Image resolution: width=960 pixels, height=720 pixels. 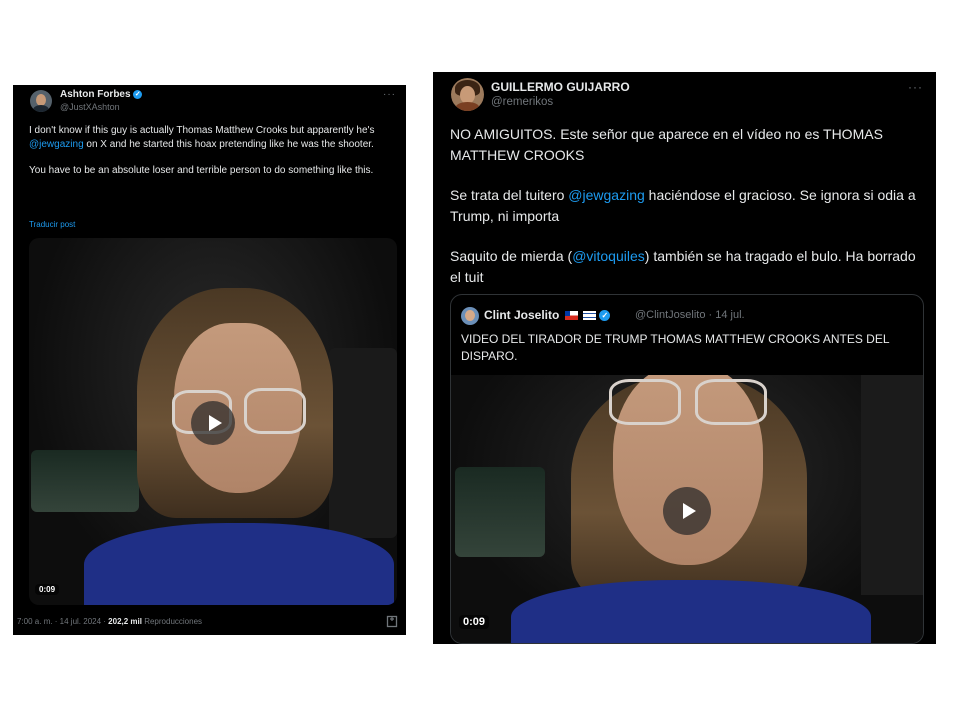 What do you see at coordinates (467, 94) in the screenshot?
I see `guillermo-avatar` at bounding box center [467, 94].